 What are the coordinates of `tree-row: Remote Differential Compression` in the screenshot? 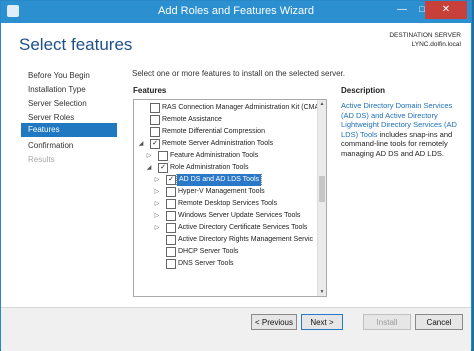 It's located at (226, 132).